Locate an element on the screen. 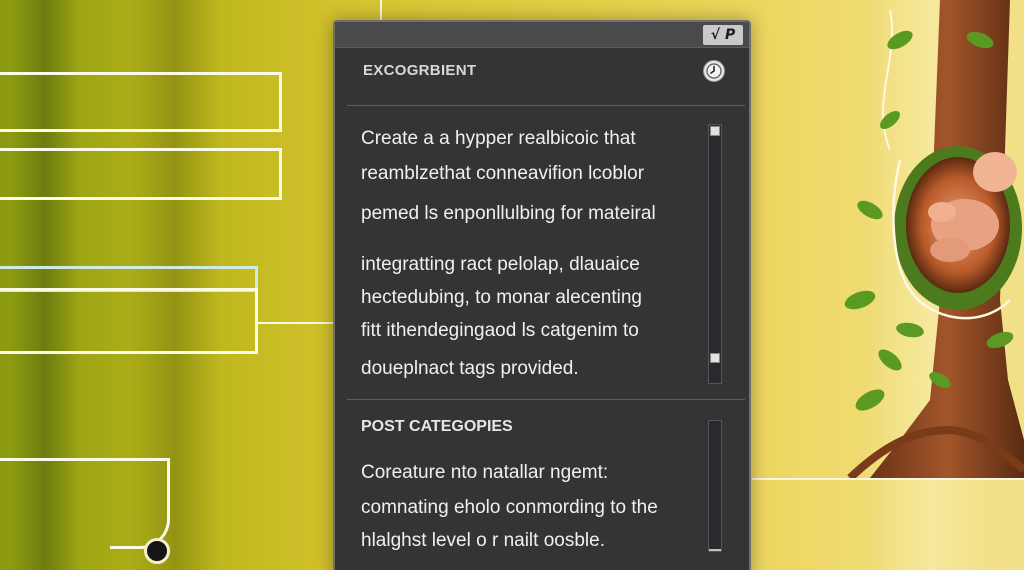  post-categories-heading: POST CATEGOPIES is located at coordinates (437, 426).